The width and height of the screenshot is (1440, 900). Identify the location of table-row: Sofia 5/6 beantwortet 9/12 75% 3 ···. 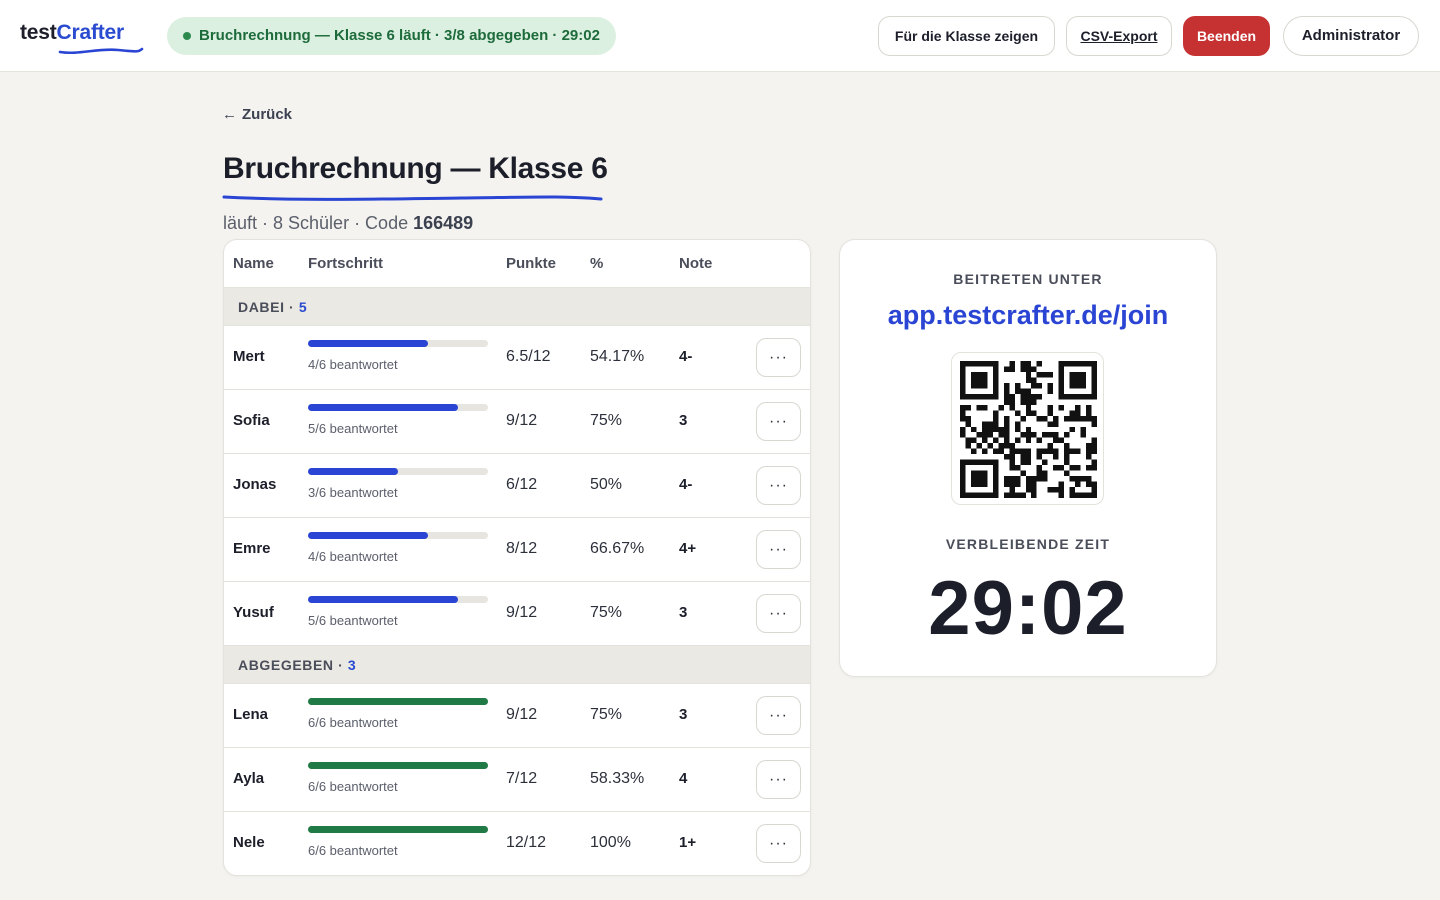
(517, 422).